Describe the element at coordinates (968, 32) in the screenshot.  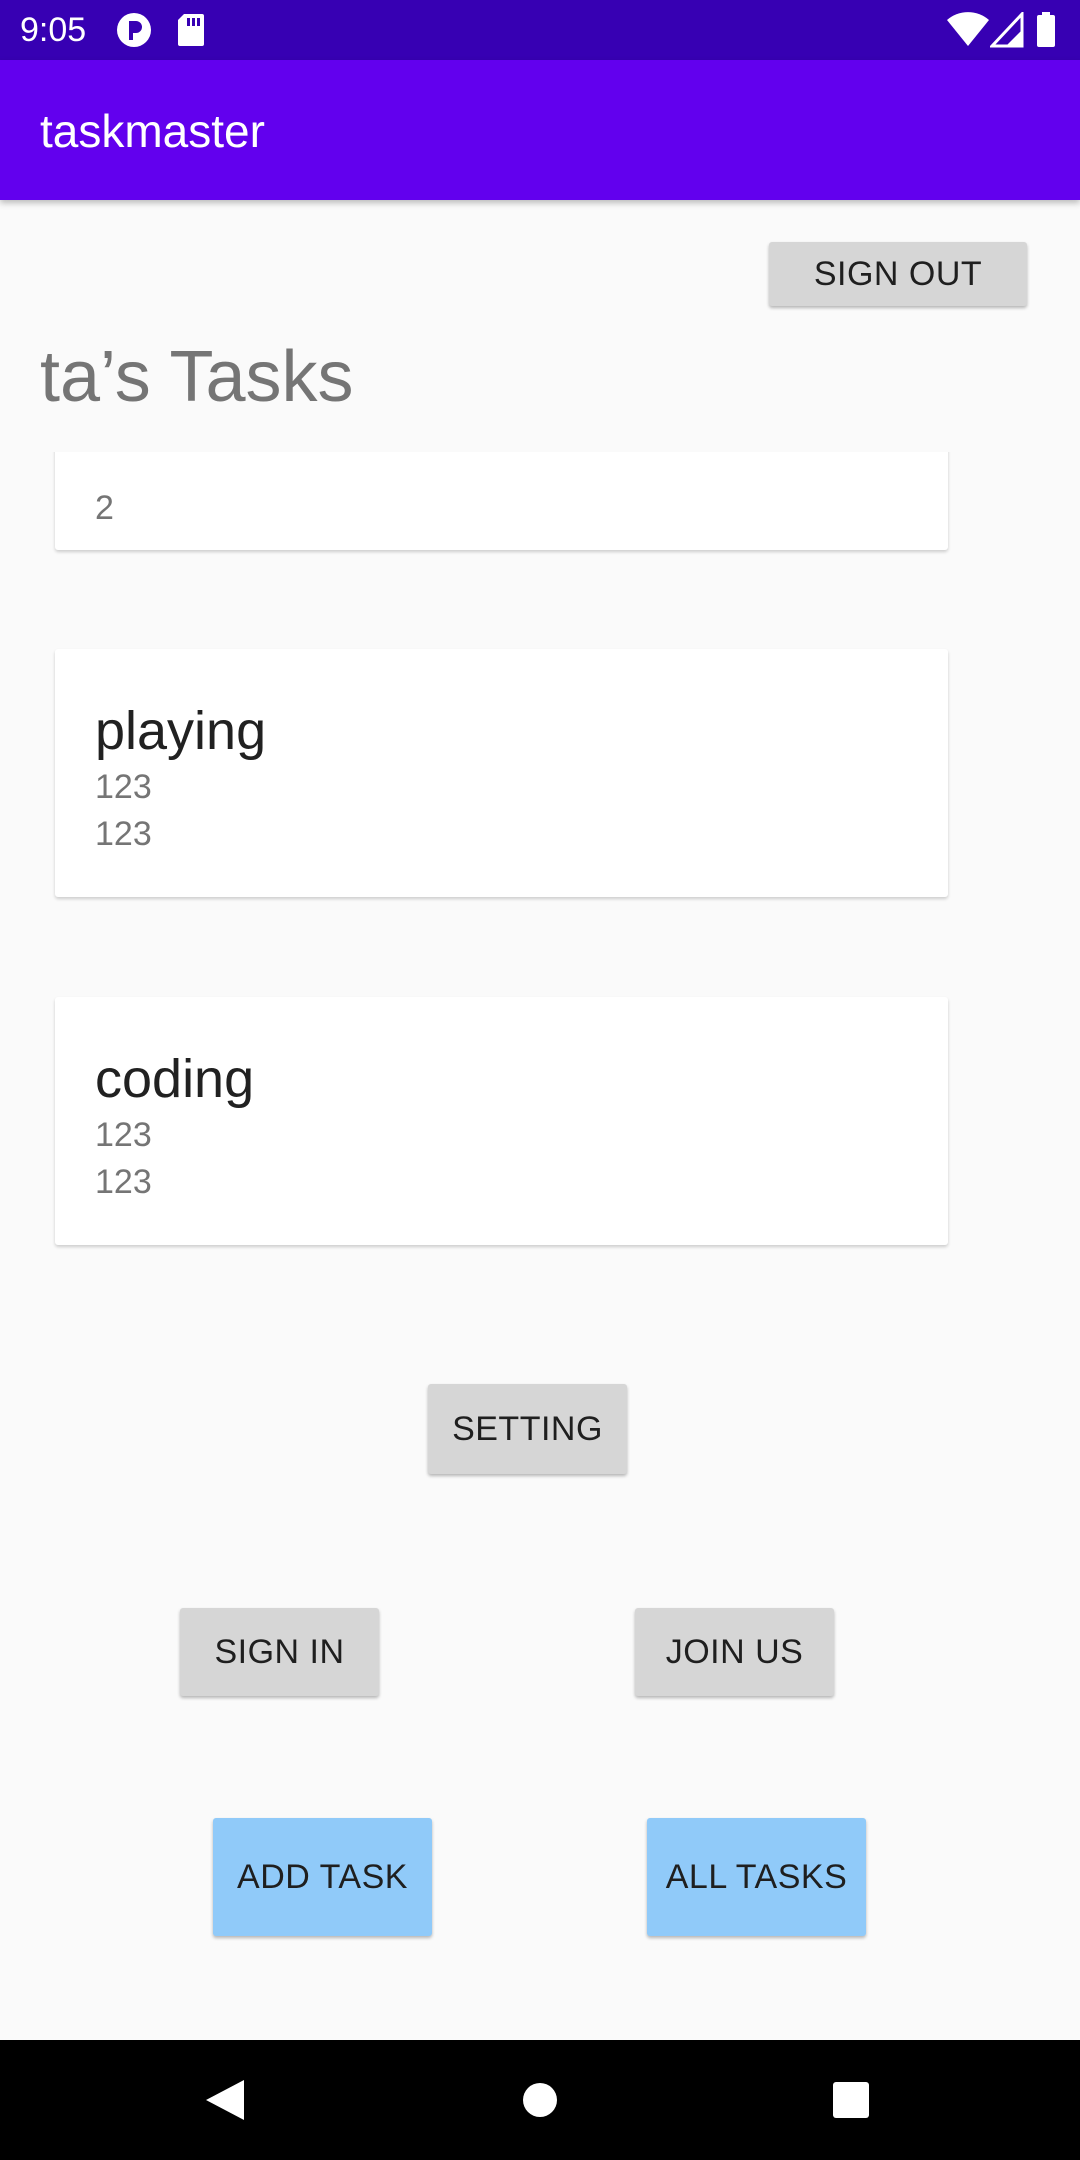
I see `wifi-icon` at that location.